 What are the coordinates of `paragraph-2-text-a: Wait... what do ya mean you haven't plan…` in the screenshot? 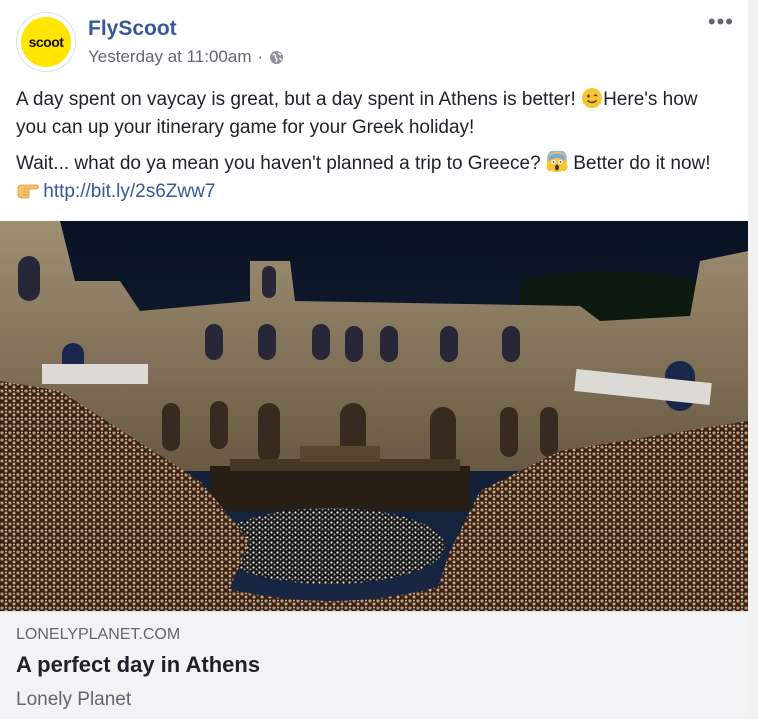 It's located at (281, 163).